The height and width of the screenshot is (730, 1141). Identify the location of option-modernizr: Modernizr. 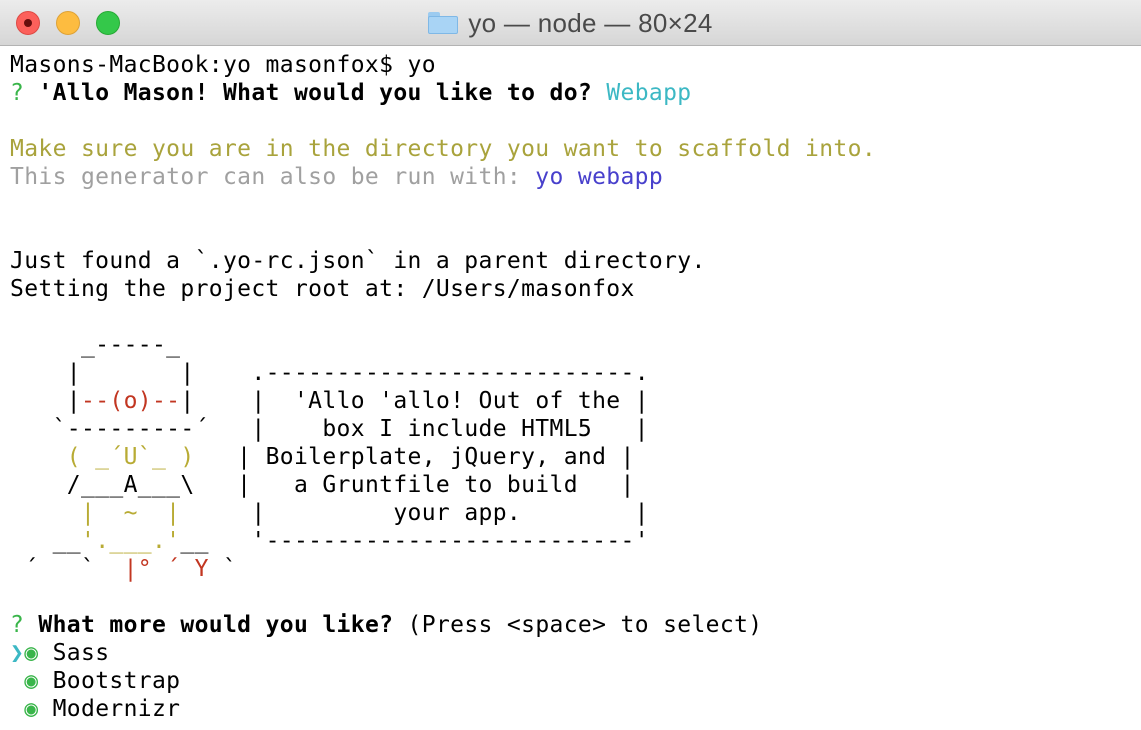
(117, 709).